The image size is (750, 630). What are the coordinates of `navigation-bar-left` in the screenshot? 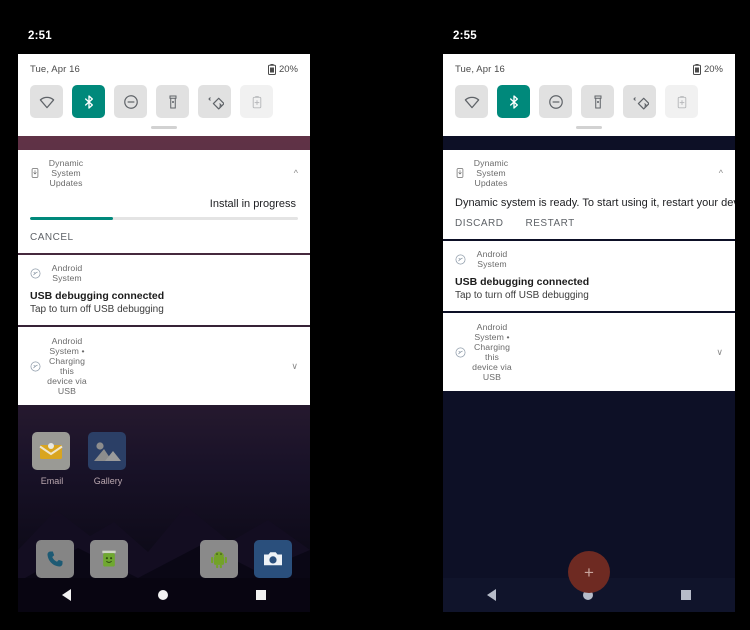 It's located at (164, 595).